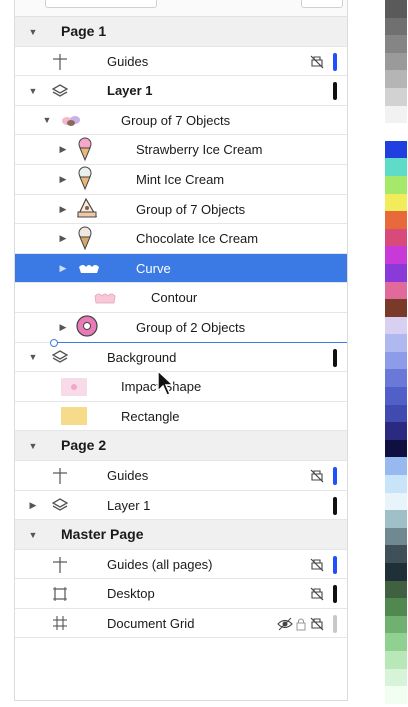  I want to click on tree-row-document-grid: Document Grid, so click(181, 624).